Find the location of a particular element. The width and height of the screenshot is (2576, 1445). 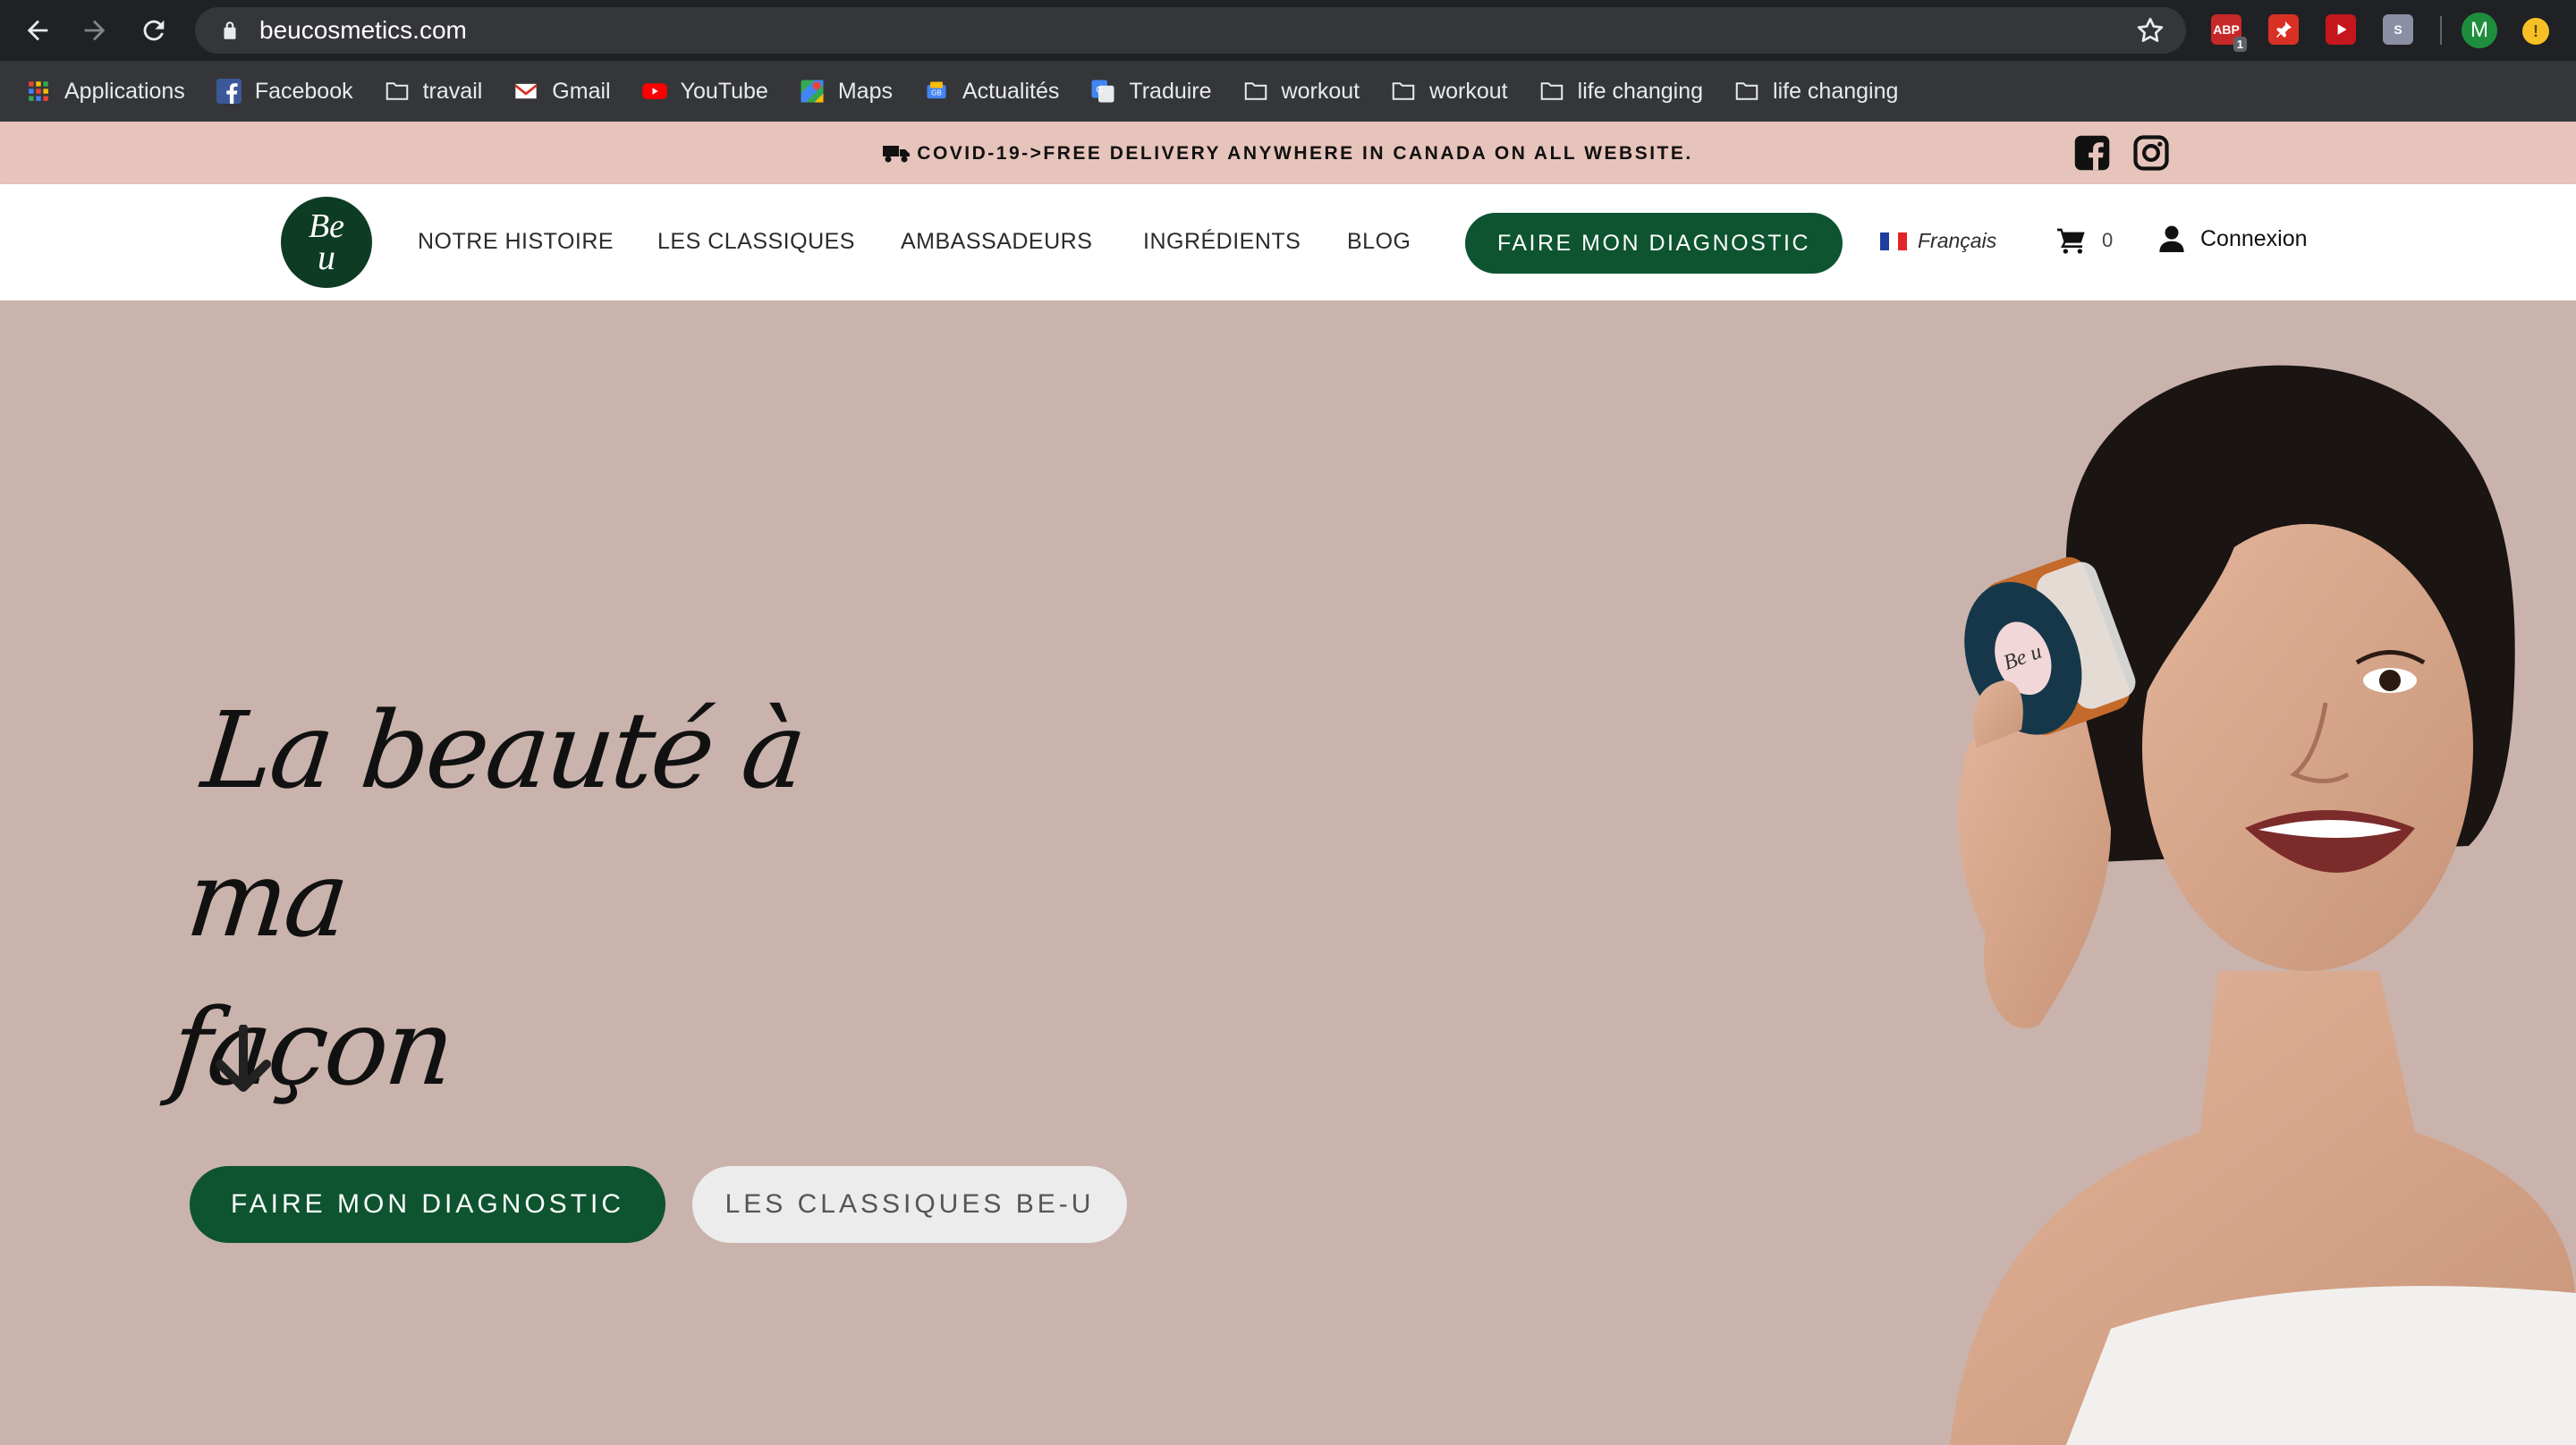

bookmark-label: Facebook is located at coordinates (303, 91).